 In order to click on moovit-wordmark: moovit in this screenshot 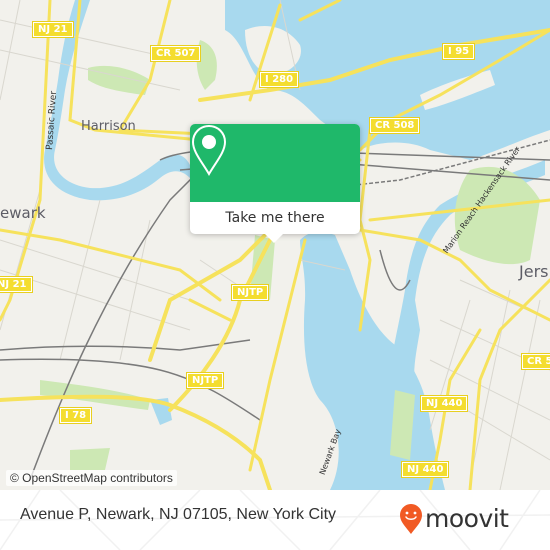, I will do `click(467, 518)`.